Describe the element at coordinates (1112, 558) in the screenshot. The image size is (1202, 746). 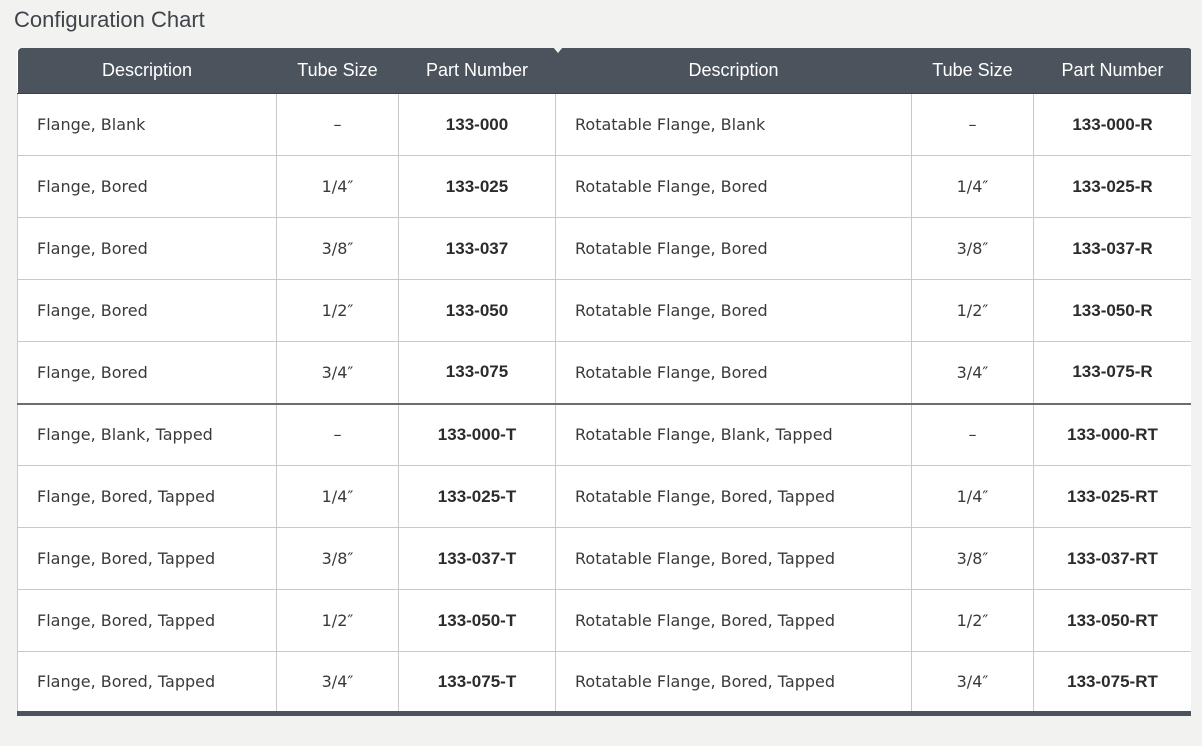
I see `rotatable-part-number-cell: 133-037-RT` at that location.